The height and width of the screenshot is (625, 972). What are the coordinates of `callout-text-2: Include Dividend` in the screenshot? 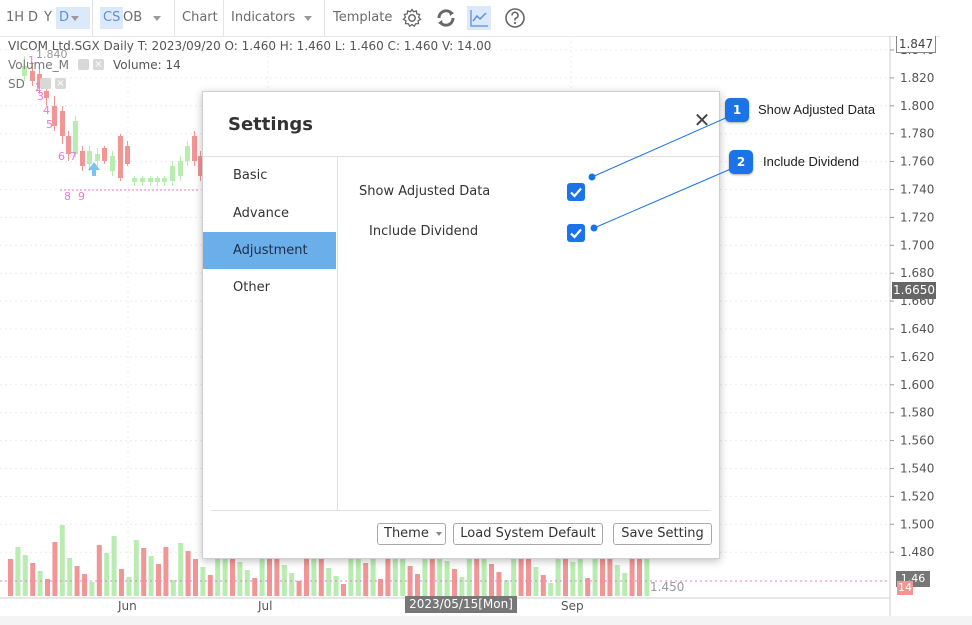 It's located at (811, 161).